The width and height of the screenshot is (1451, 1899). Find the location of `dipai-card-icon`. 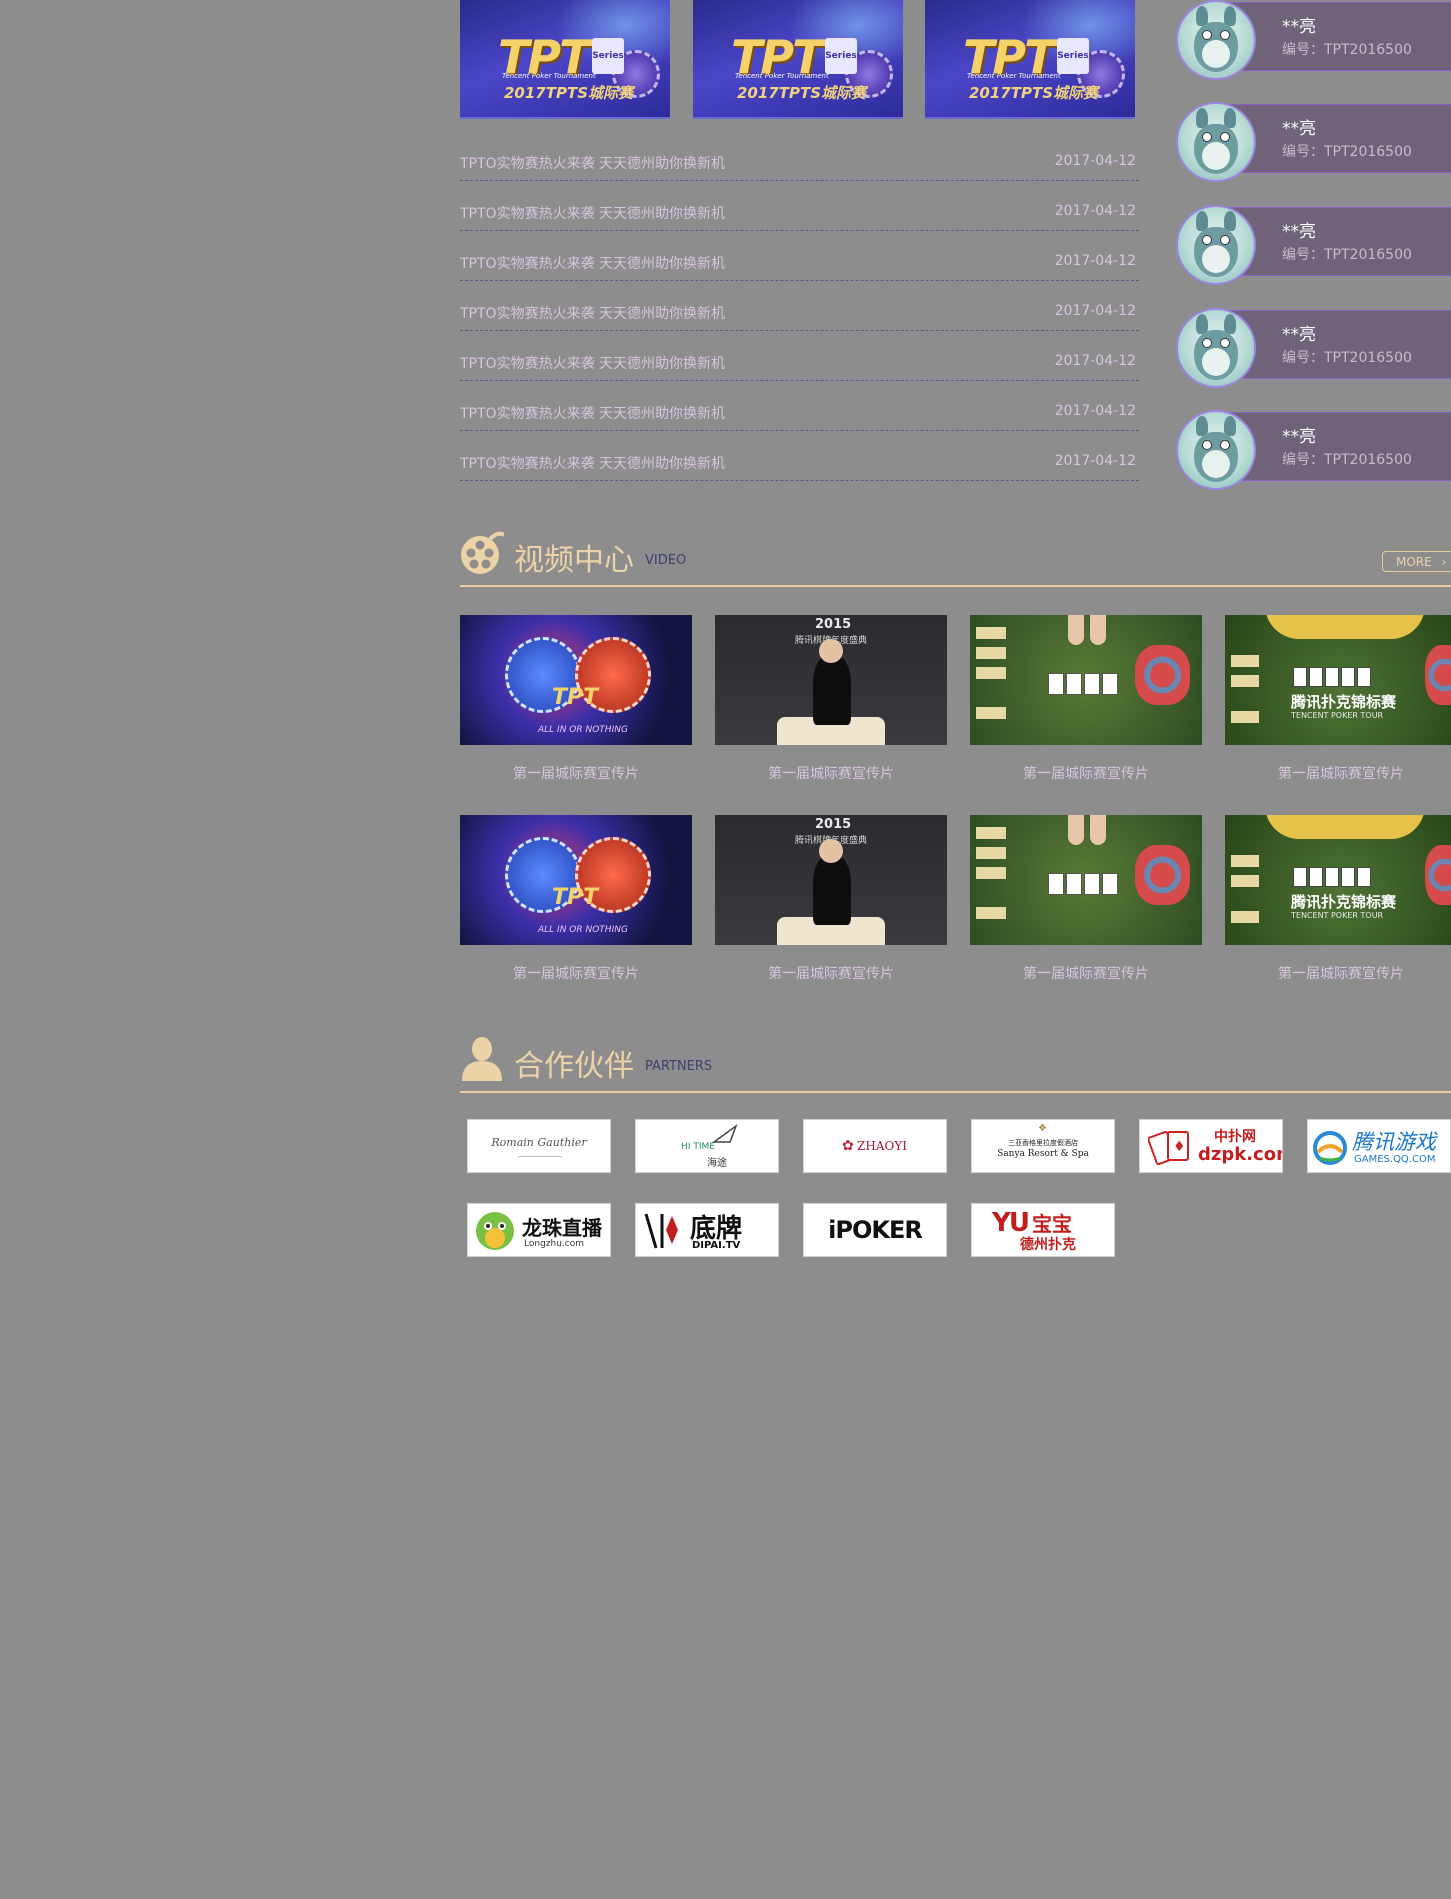

dipai-card-icon is located at coordinates (661, 1231).